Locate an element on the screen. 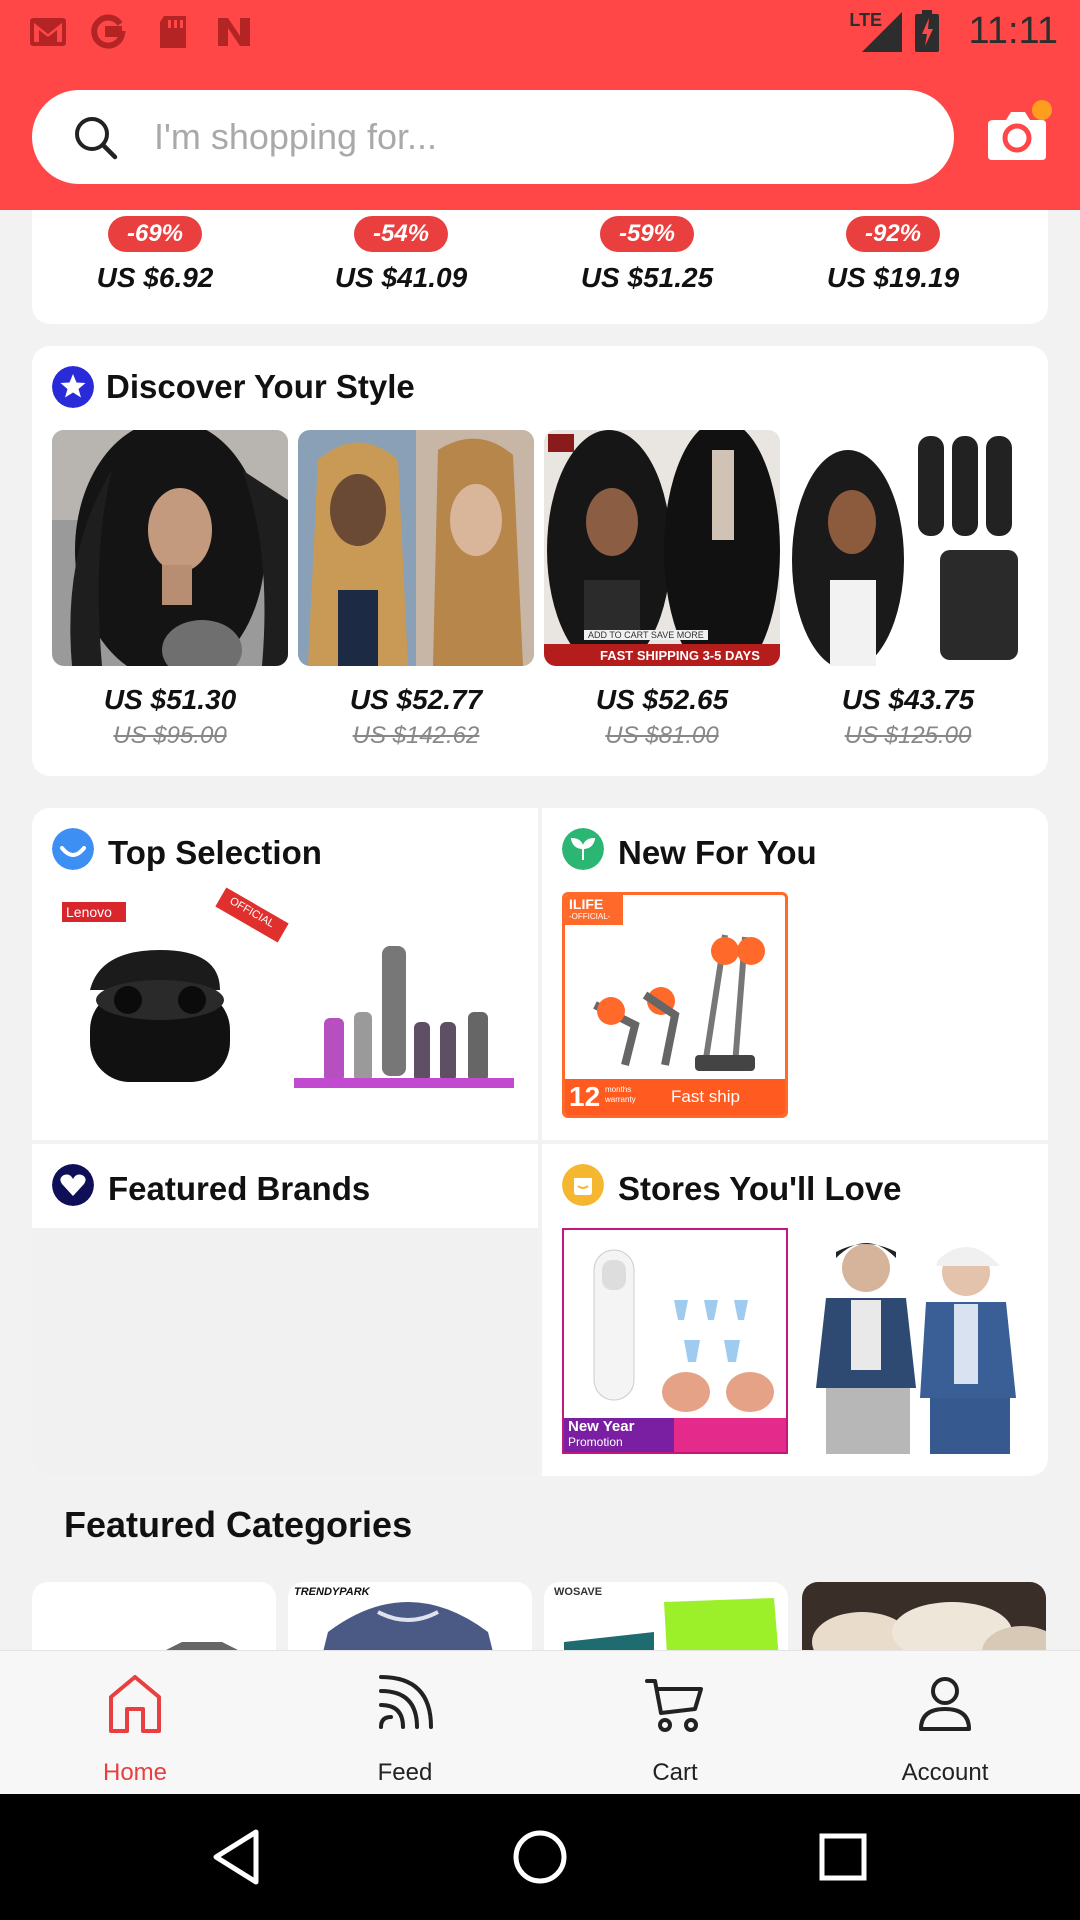  fast-ship-label: Fast ship is located at coordinates (705, 1096).